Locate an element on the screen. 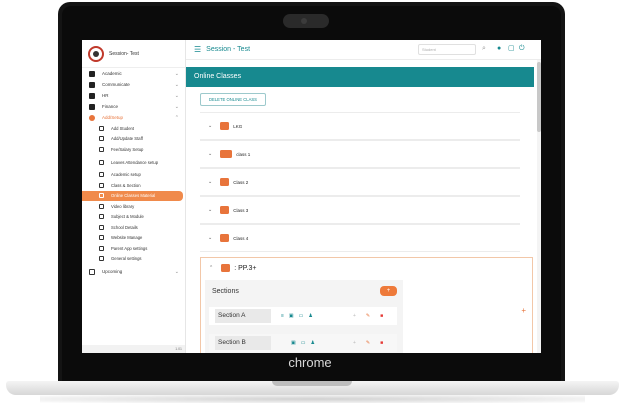 The height and width of the screenshot is (408, 625). sidebar-subitem-parent-app: Parent App settings is located at coordinates (133, 248).